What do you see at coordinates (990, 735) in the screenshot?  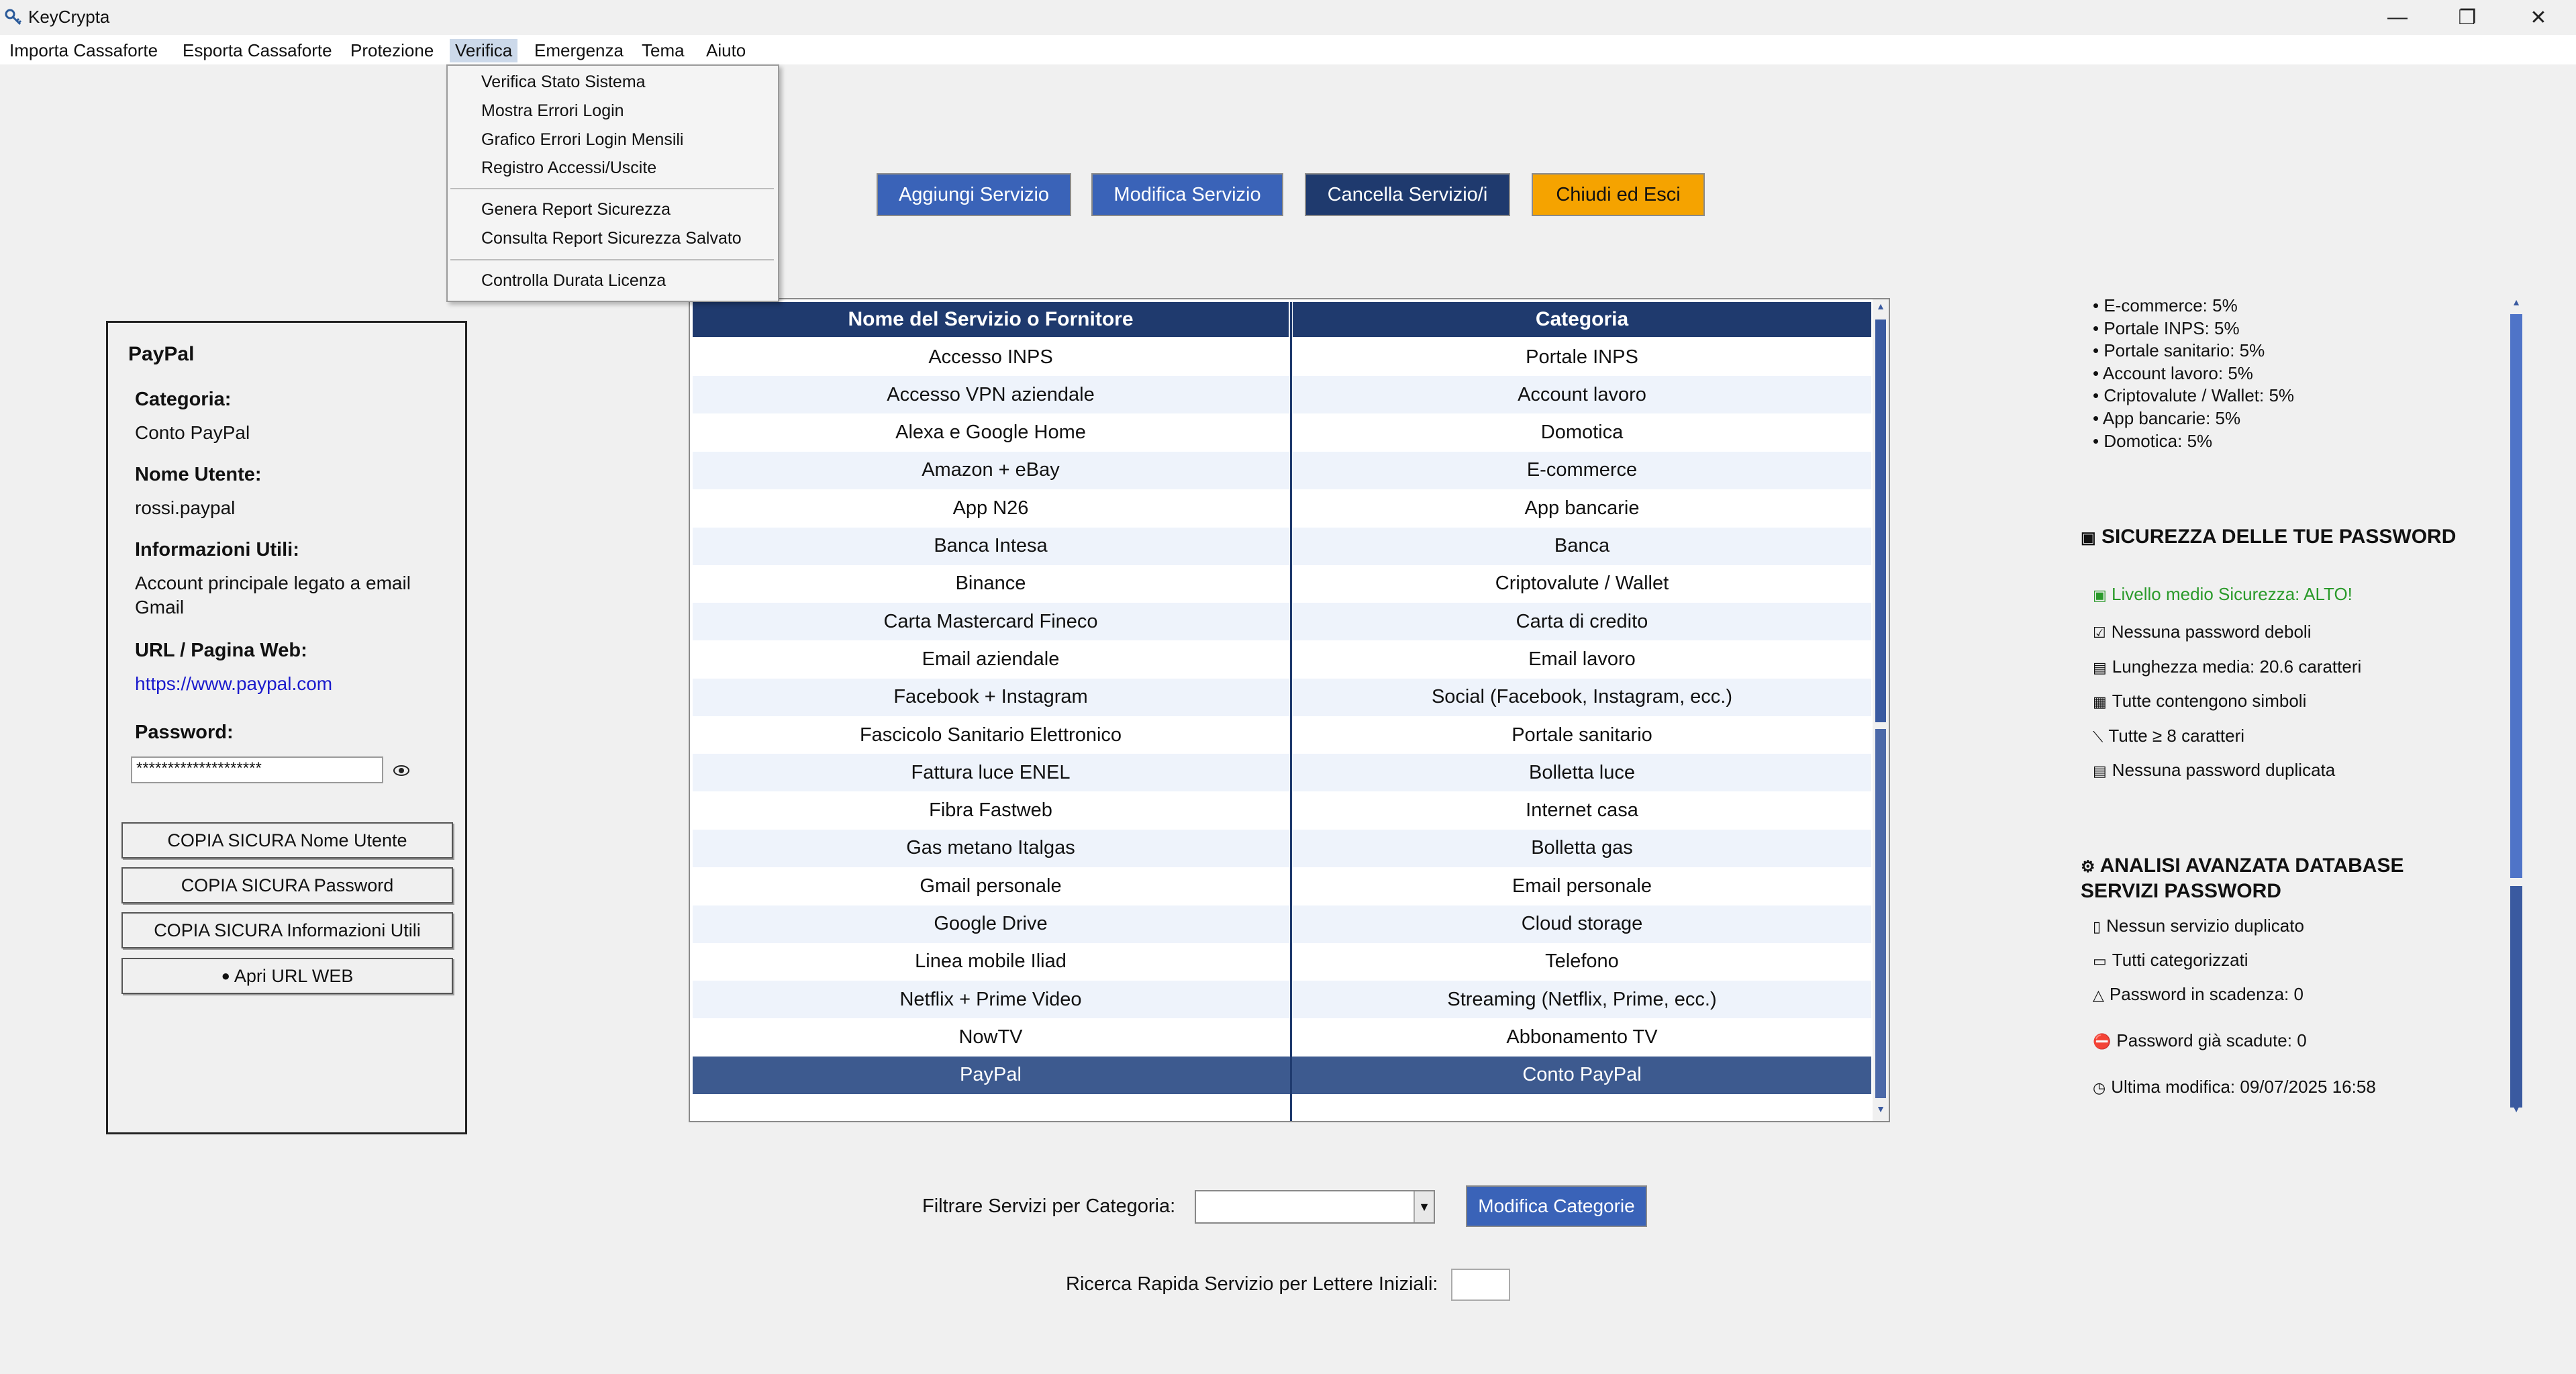 I see `service-name-cell: Fascicolo Sanitario Elettronico` at bounding box center [990, 735].